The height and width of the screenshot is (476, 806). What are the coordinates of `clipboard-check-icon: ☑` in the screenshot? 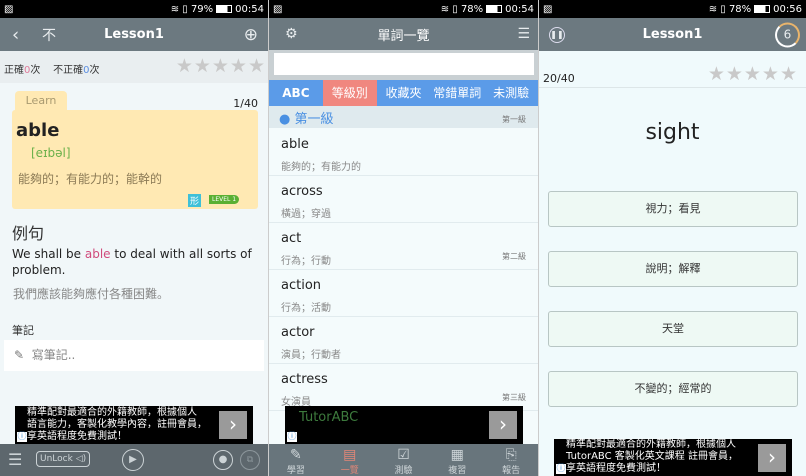 It's located at (403, 455).